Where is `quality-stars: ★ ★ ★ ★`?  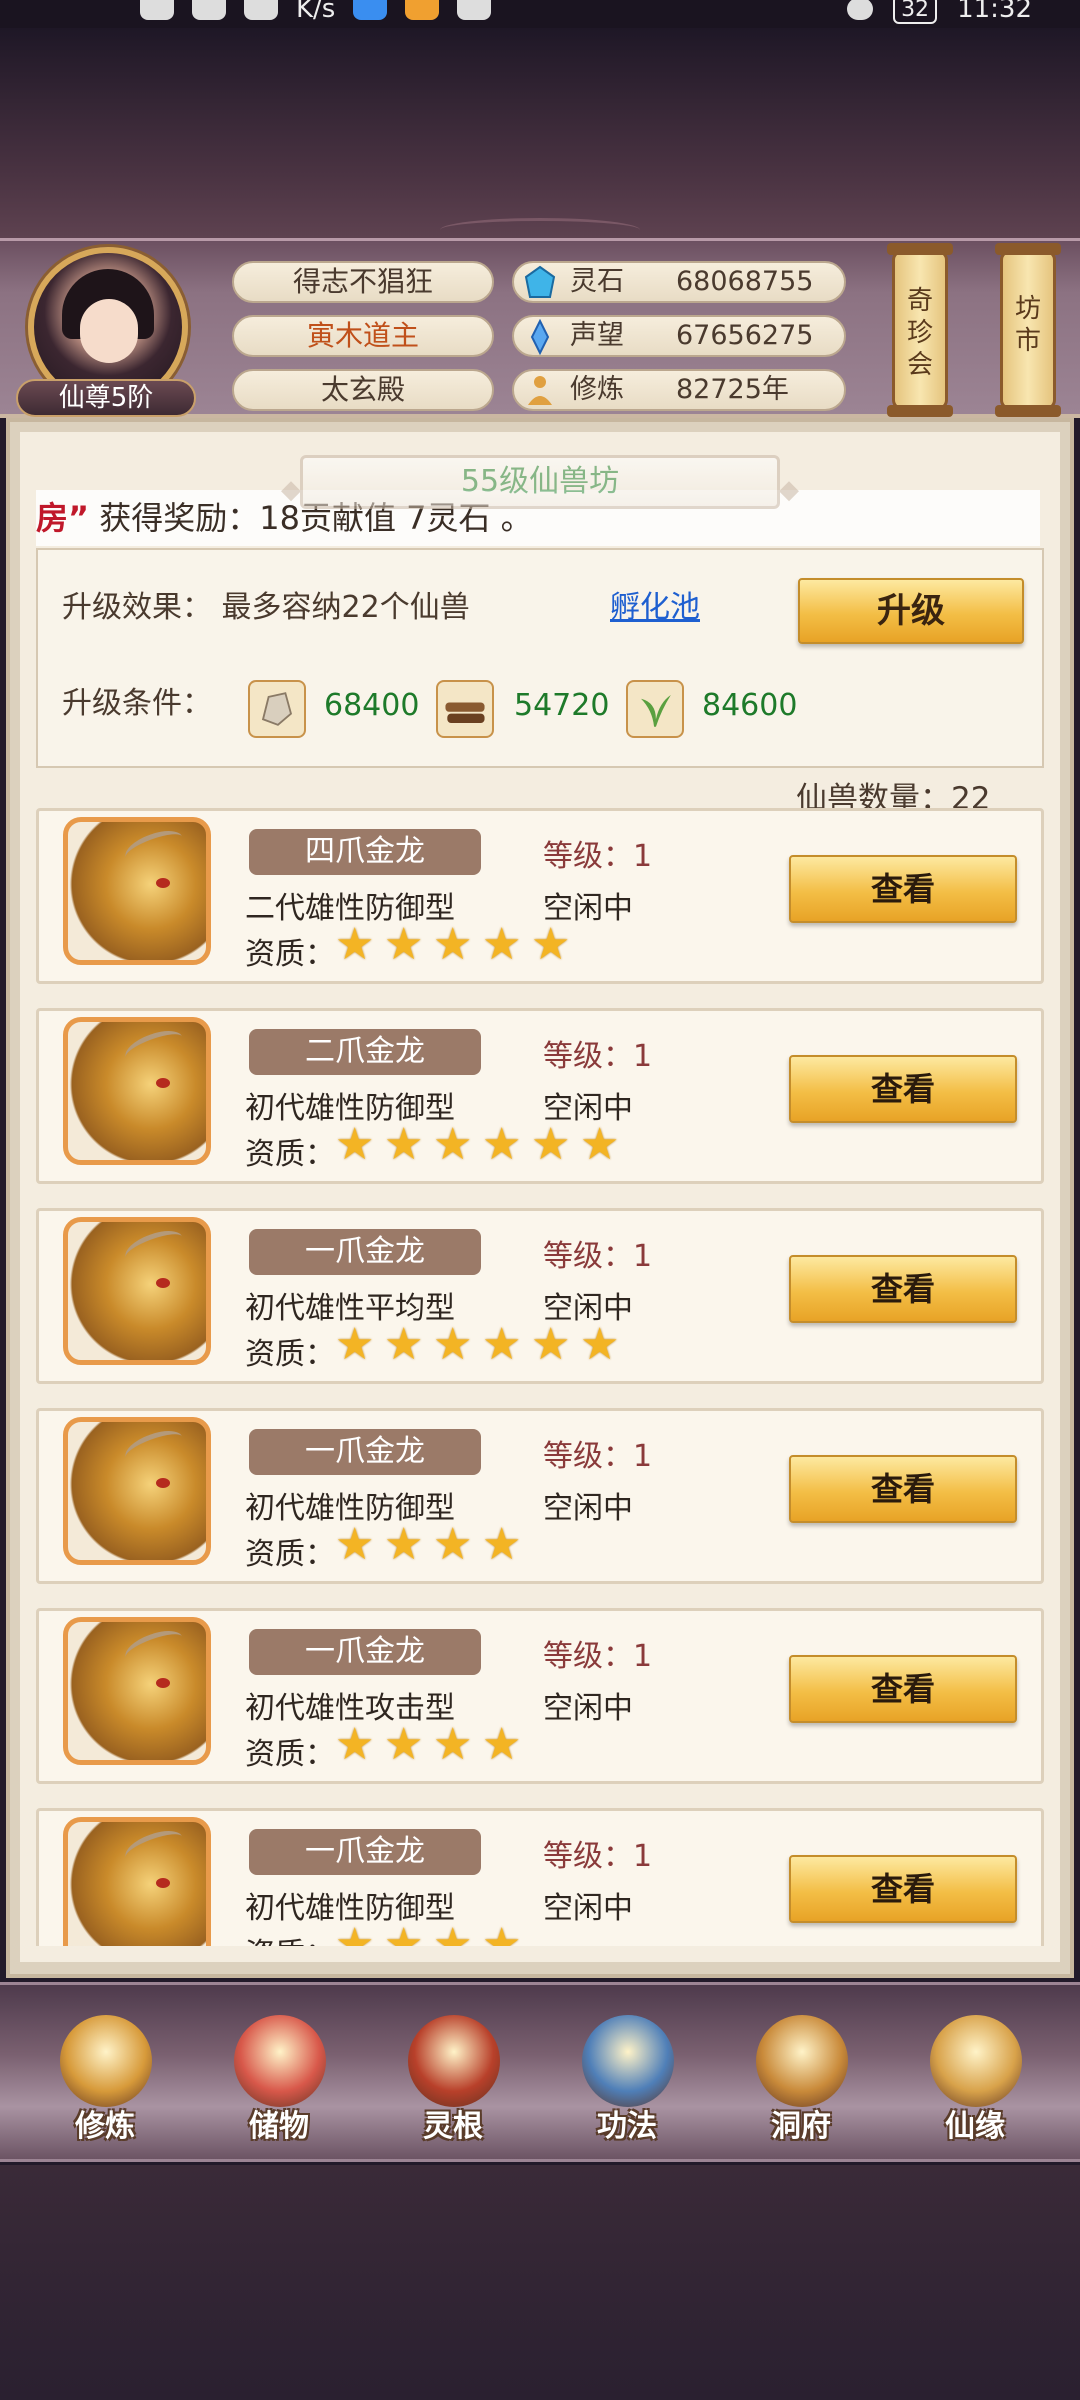
quality-stars: ★ ★ ★ ★ is located at coordinates (430, 1745).